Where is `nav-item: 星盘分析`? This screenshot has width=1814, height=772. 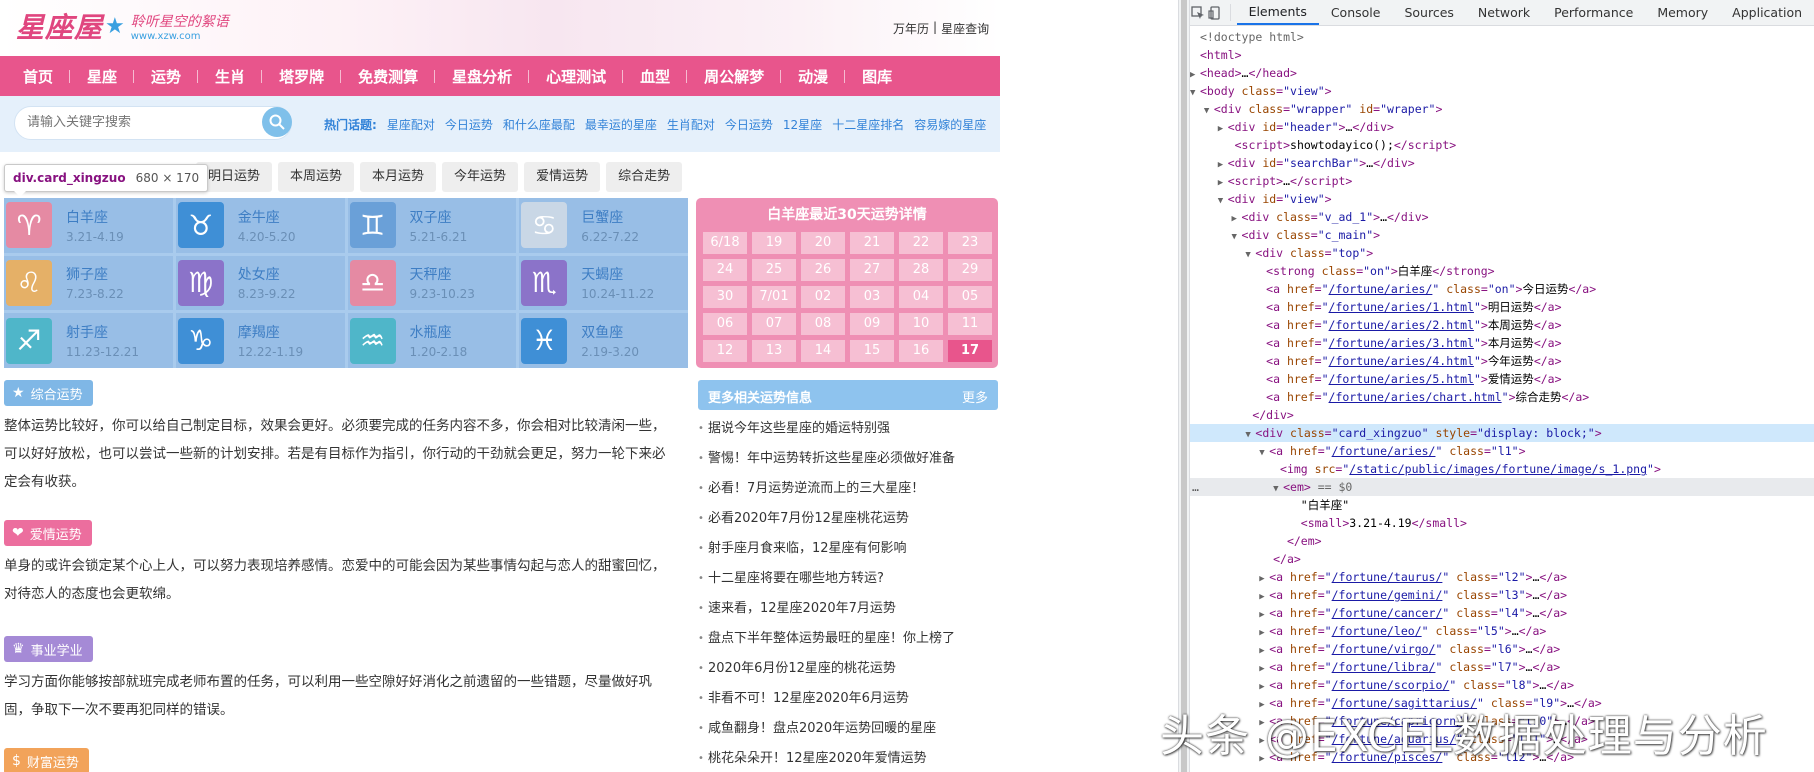 nav-item: 星盘分析 is located at coordinates (482, 76).